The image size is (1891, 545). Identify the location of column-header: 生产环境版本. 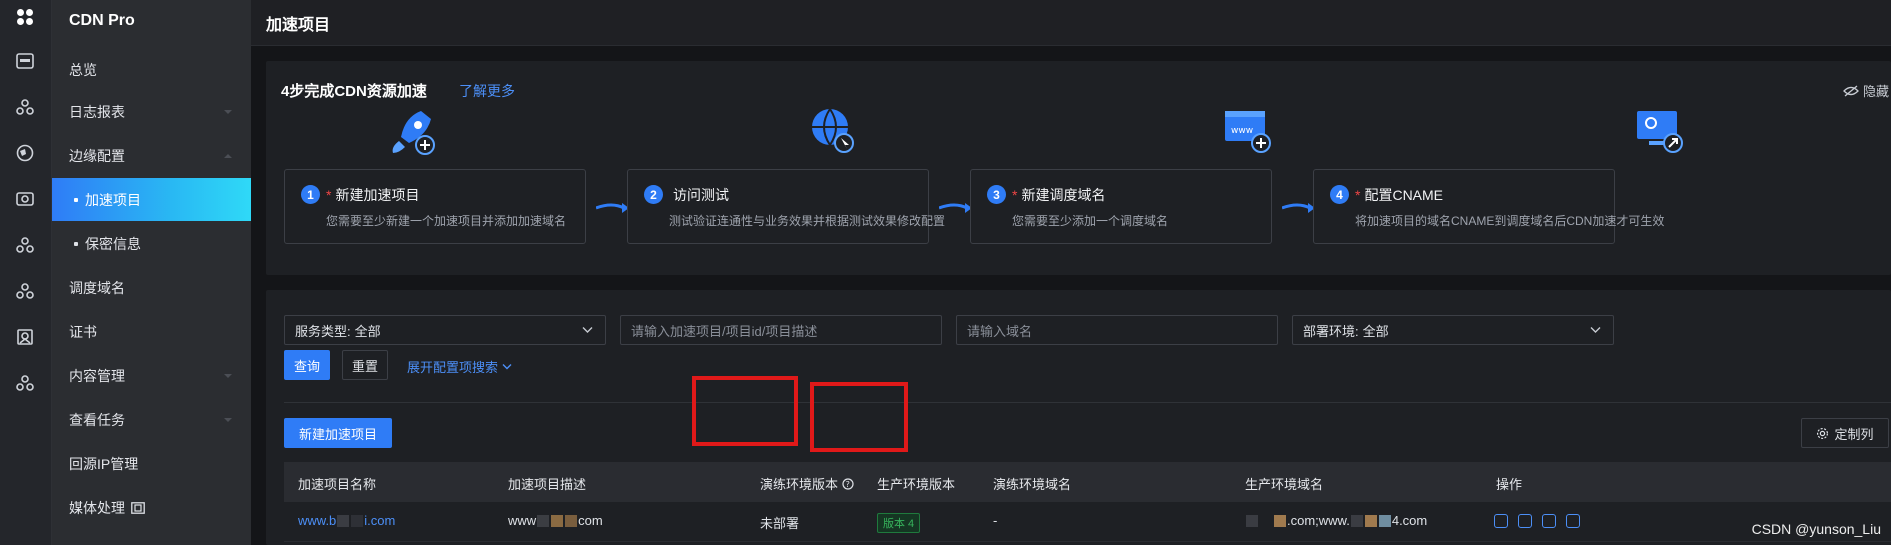
(916, 483).